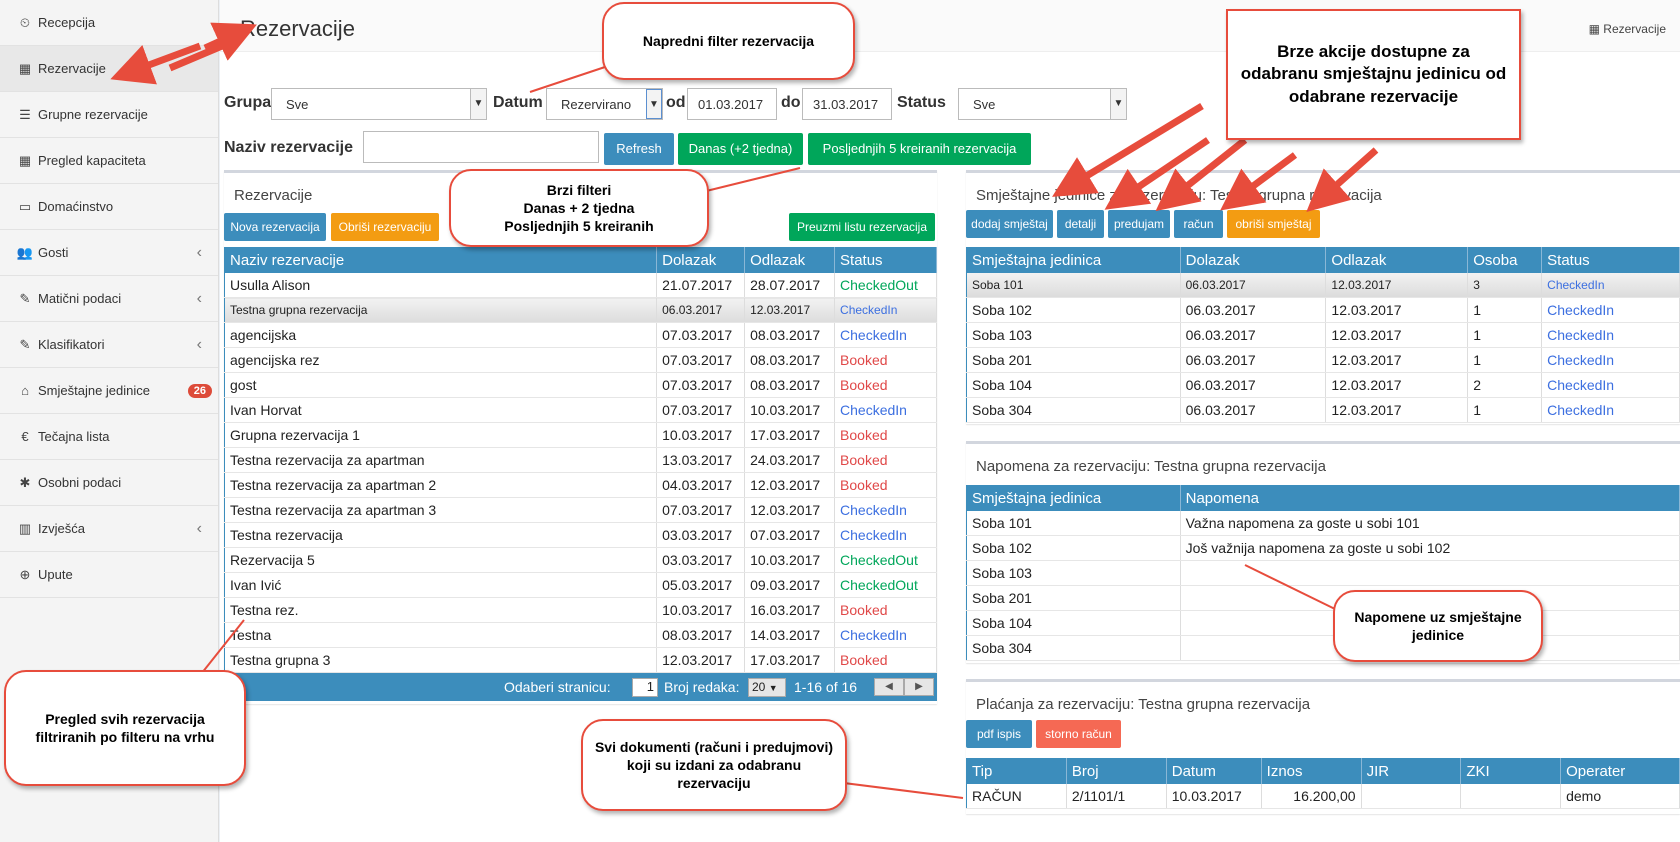 The image size is (1680, 842). Describe the element at coordinates (1323, 285) in the screenshot. I see `table-row: Soba 101 06.03.2017 12.03.2017 3 CheckedIn` at that location.